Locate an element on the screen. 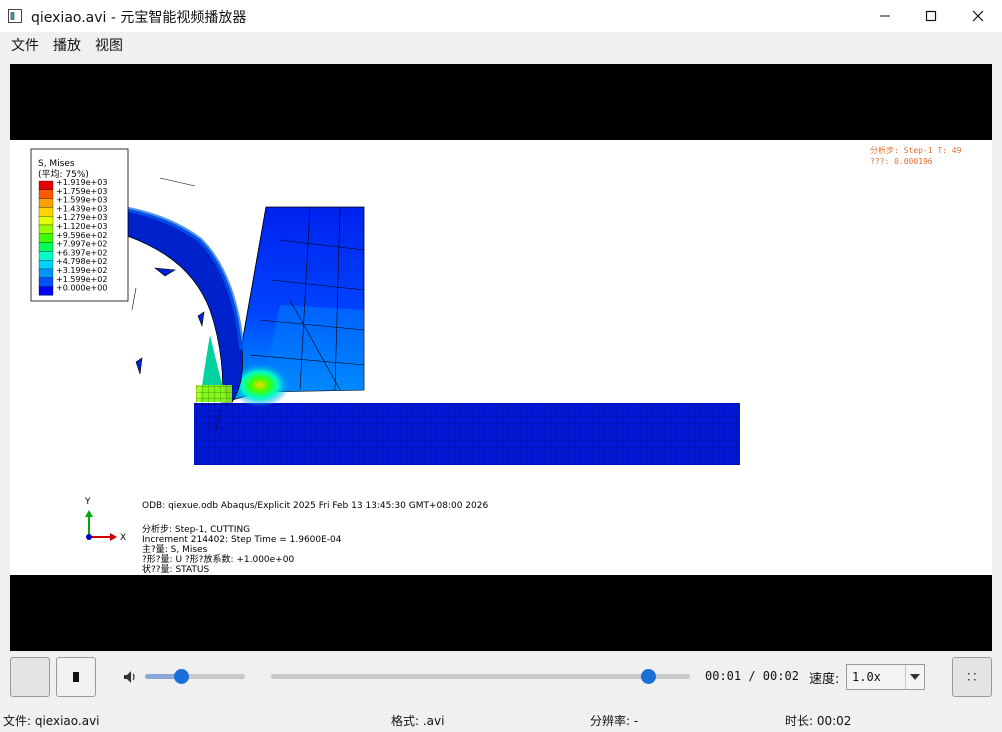  play-button is located at coordinates (30, 677).